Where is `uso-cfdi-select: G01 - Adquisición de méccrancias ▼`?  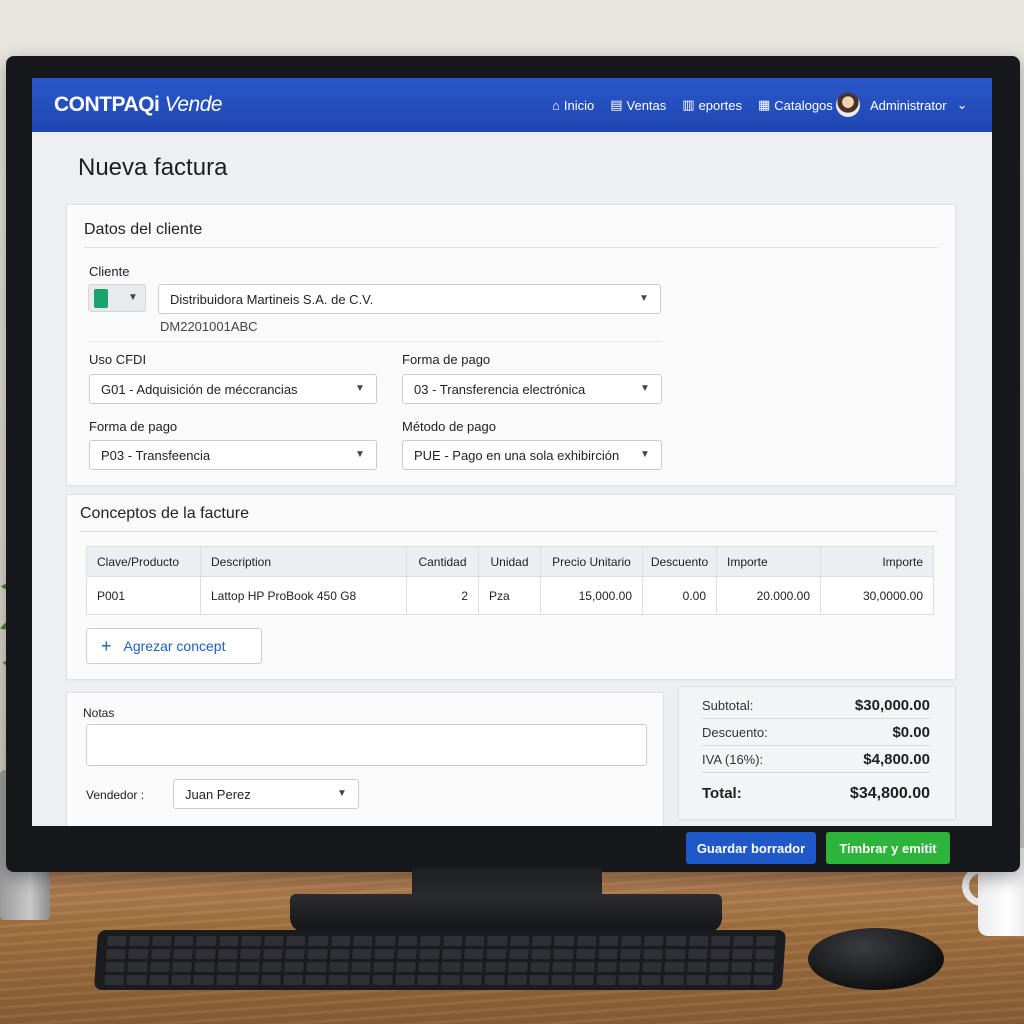 uso-cfdi-select: G01 - Adquisición de méccrancias ▼ is located at coordinates (233, 389).